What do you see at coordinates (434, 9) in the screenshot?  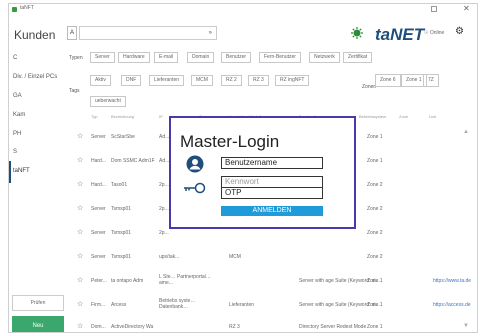 I see `minimize-icon` at bounding box center [434, 9].